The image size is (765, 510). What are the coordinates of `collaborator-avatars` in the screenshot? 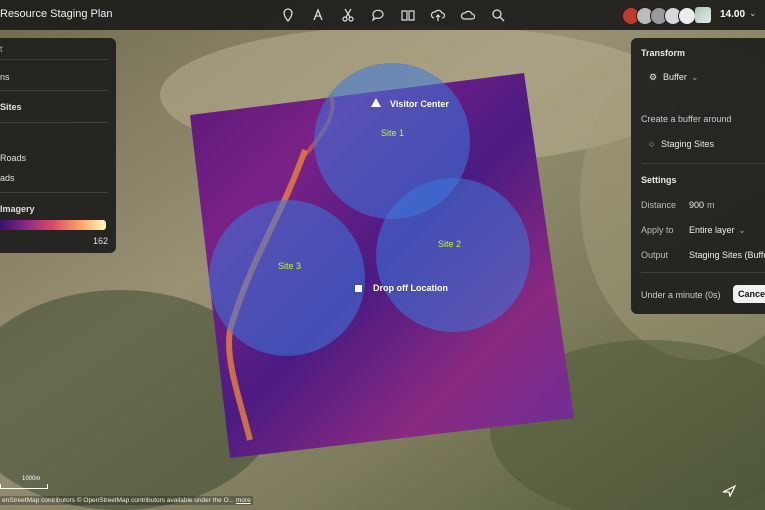 It's located at (659, 16).